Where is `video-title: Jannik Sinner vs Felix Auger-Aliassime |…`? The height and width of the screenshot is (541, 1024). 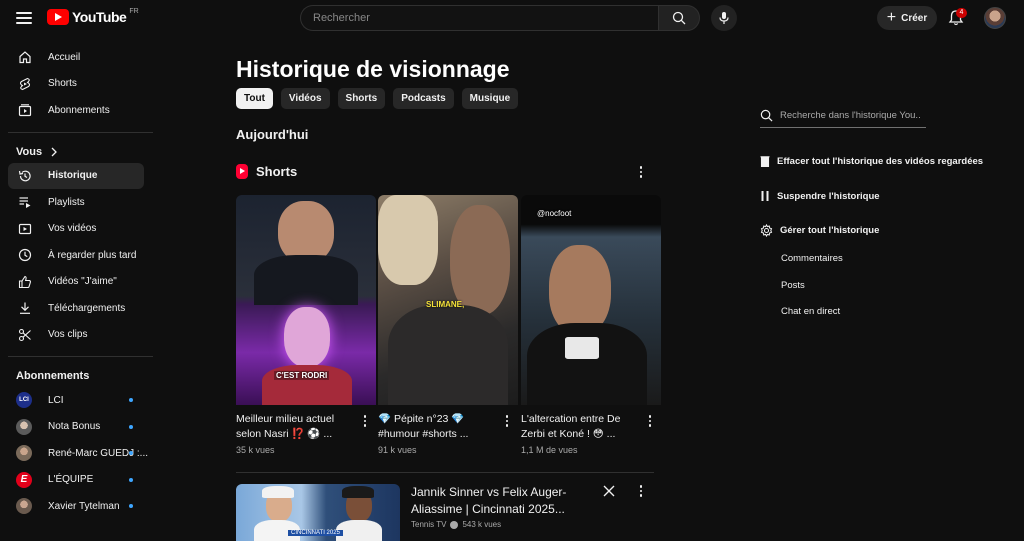 video-title: Jannik Sinner vs Felix Auger-Aliassime |… is located at coordinates (498, 501).